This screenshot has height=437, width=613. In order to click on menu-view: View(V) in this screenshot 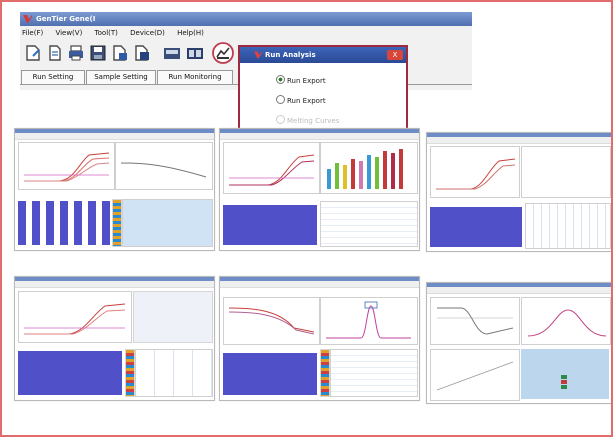, I will do `click(68, 33)`.